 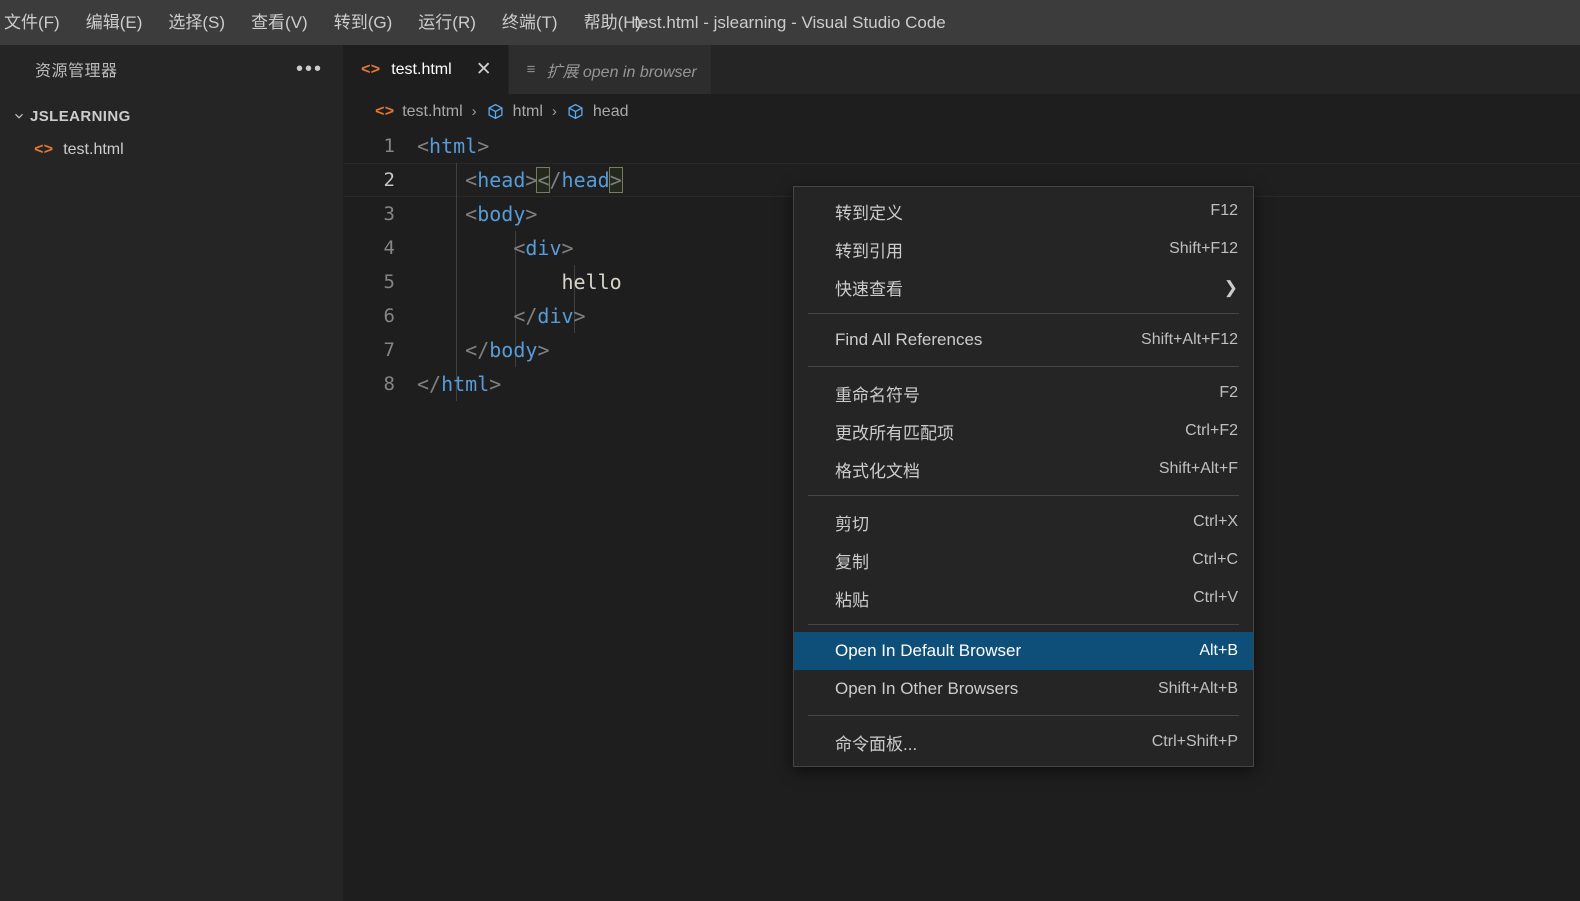 I want to click on line-content: hello, so click(x=591, y=282).